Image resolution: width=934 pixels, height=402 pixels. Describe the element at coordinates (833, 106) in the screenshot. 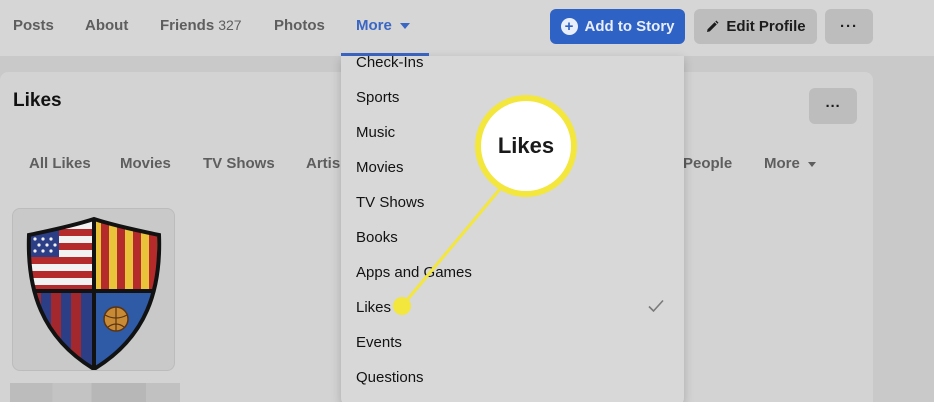

I see `likes-options-button: ···` at that location.